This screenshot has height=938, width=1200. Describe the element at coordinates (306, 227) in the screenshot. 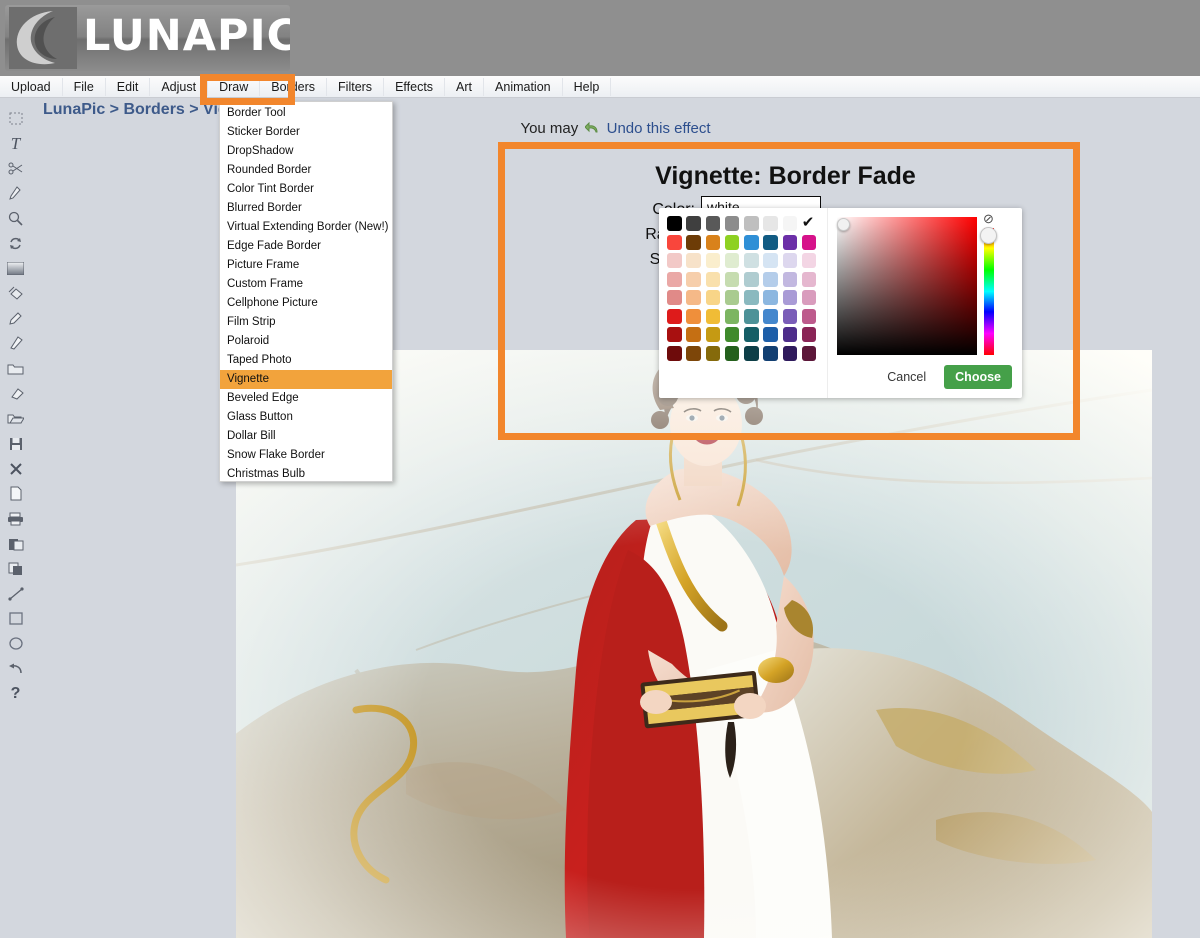

I see `dropdown-item-virtual-extending-border: Virtual Extending Border (New!)` at that location.